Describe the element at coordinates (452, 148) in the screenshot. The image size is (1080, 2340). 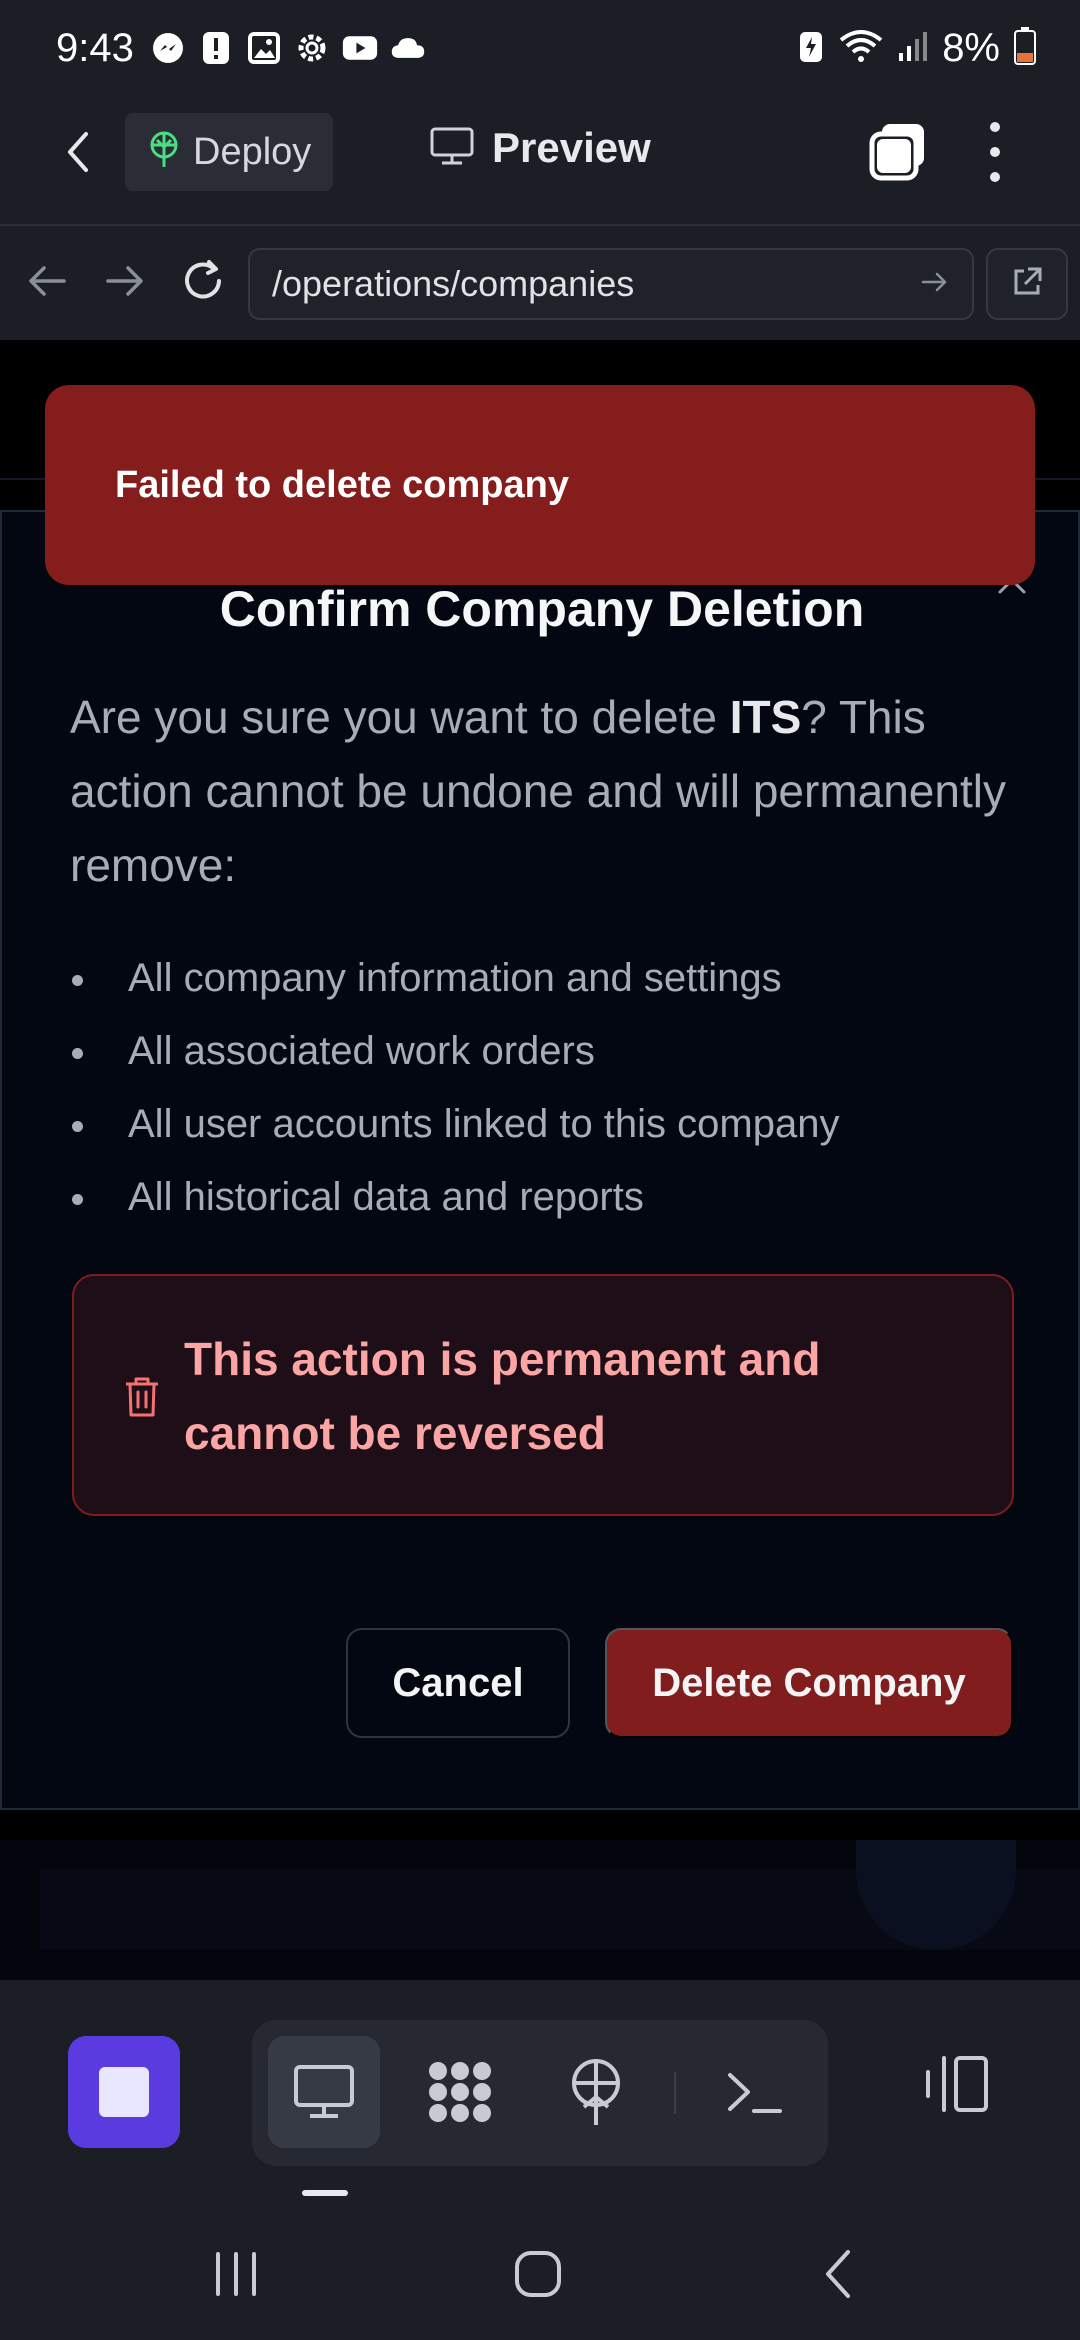
I see `monitor-icon` at that location.